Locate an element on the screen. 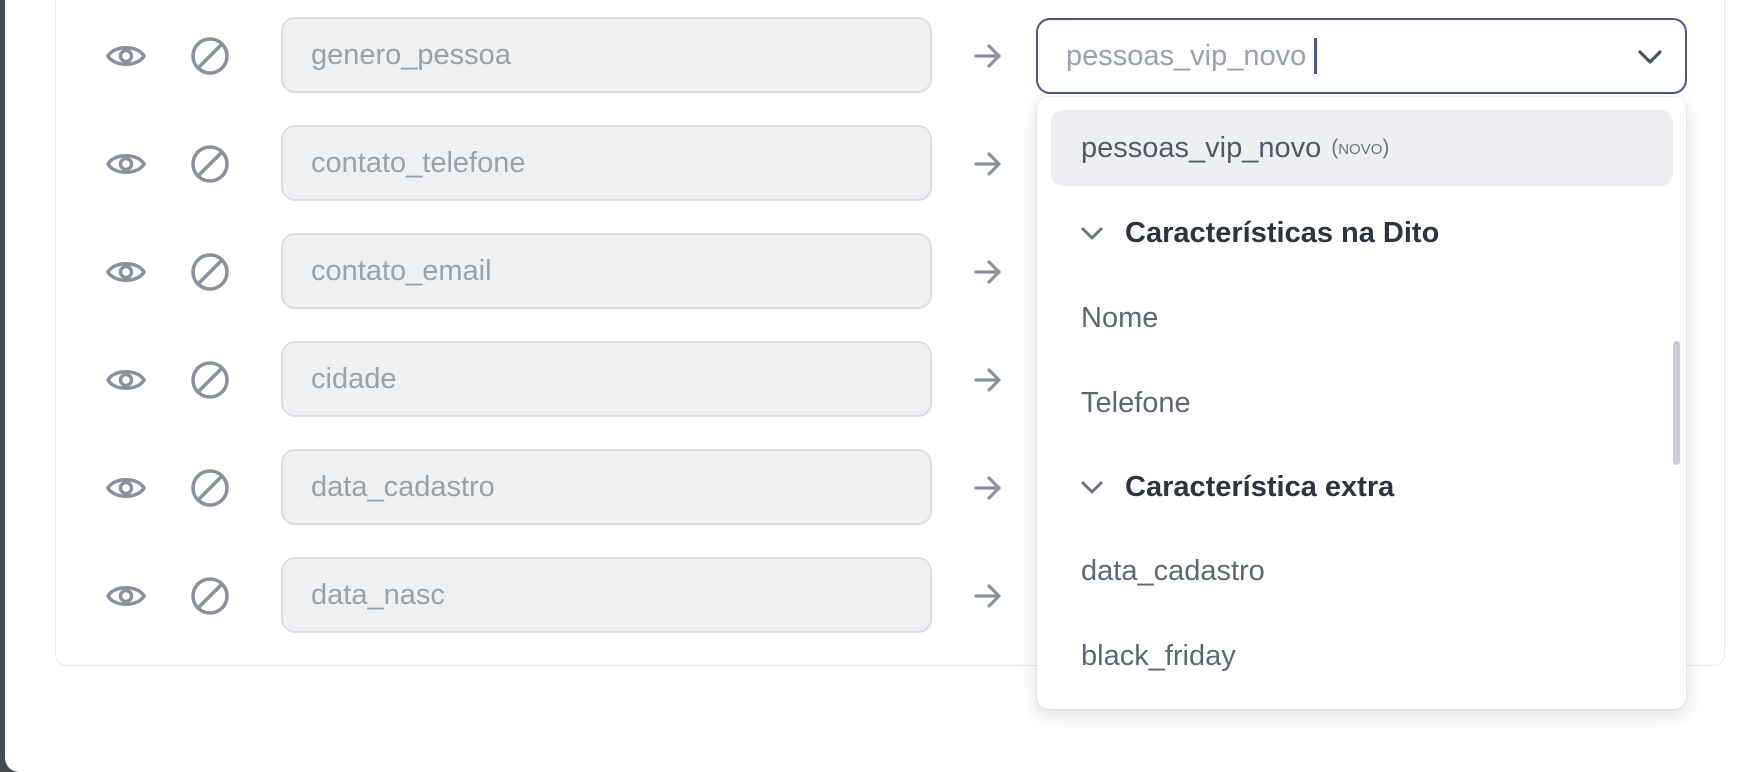 Image resolution: width=1750 pixels, height=772 pixels. source-field: contato_email is located at coordinates (606, 271).